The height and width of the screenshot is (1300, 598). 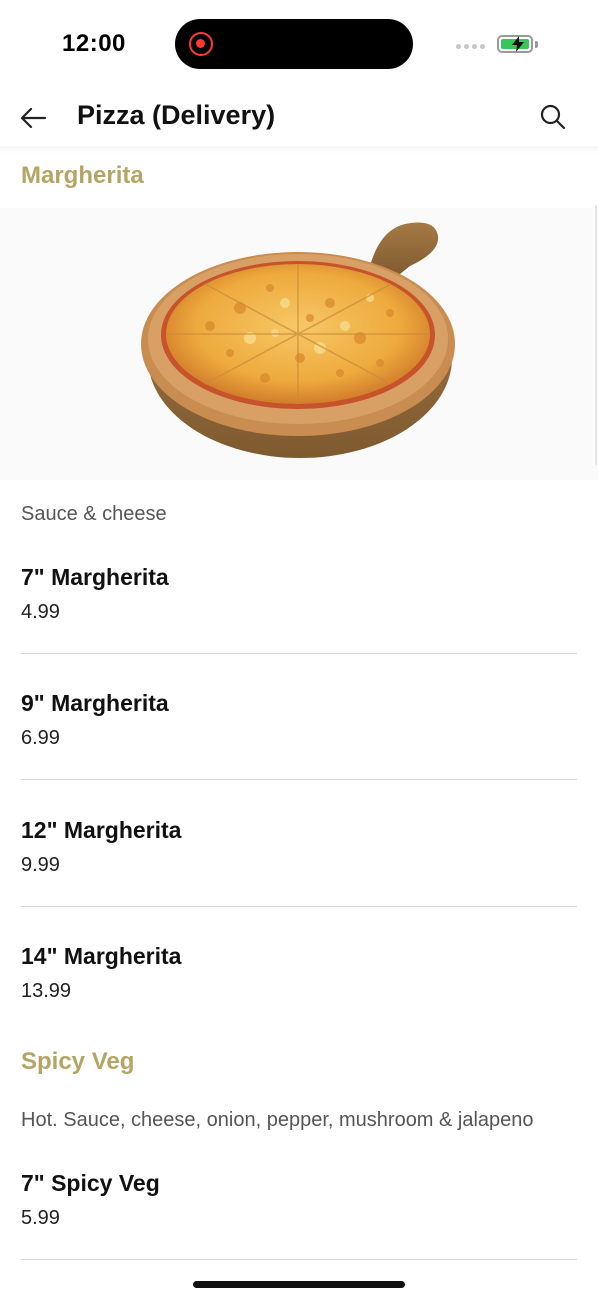 I want to click on menu-item: 12" Margherita 9.99, so click(x=299, y=847).